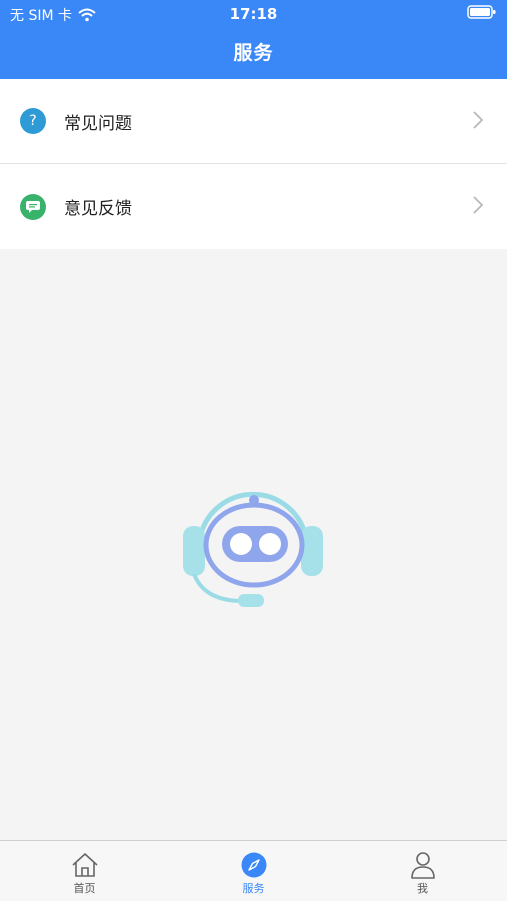  Describe the element at coordinates (253, 39) in the screenshot. I see `header-bar: 无 SIM 卡 17:18 服务` at that location.